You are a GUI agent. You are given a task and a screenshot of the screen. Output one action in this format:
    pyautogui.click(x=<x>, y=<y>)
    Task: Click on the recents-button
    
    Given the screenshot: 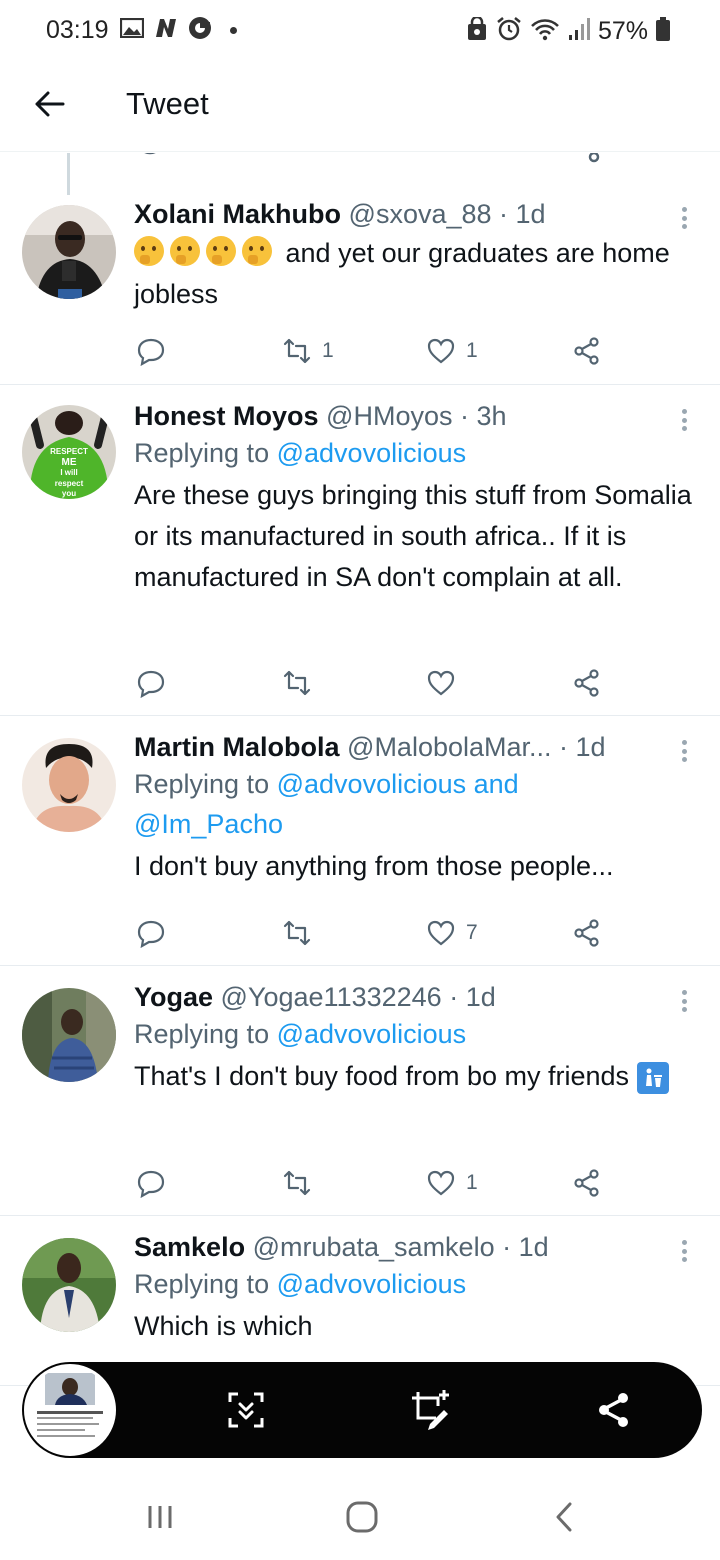 What is the action you would take?
    pyautogui.click(x=160, y=1517)
    